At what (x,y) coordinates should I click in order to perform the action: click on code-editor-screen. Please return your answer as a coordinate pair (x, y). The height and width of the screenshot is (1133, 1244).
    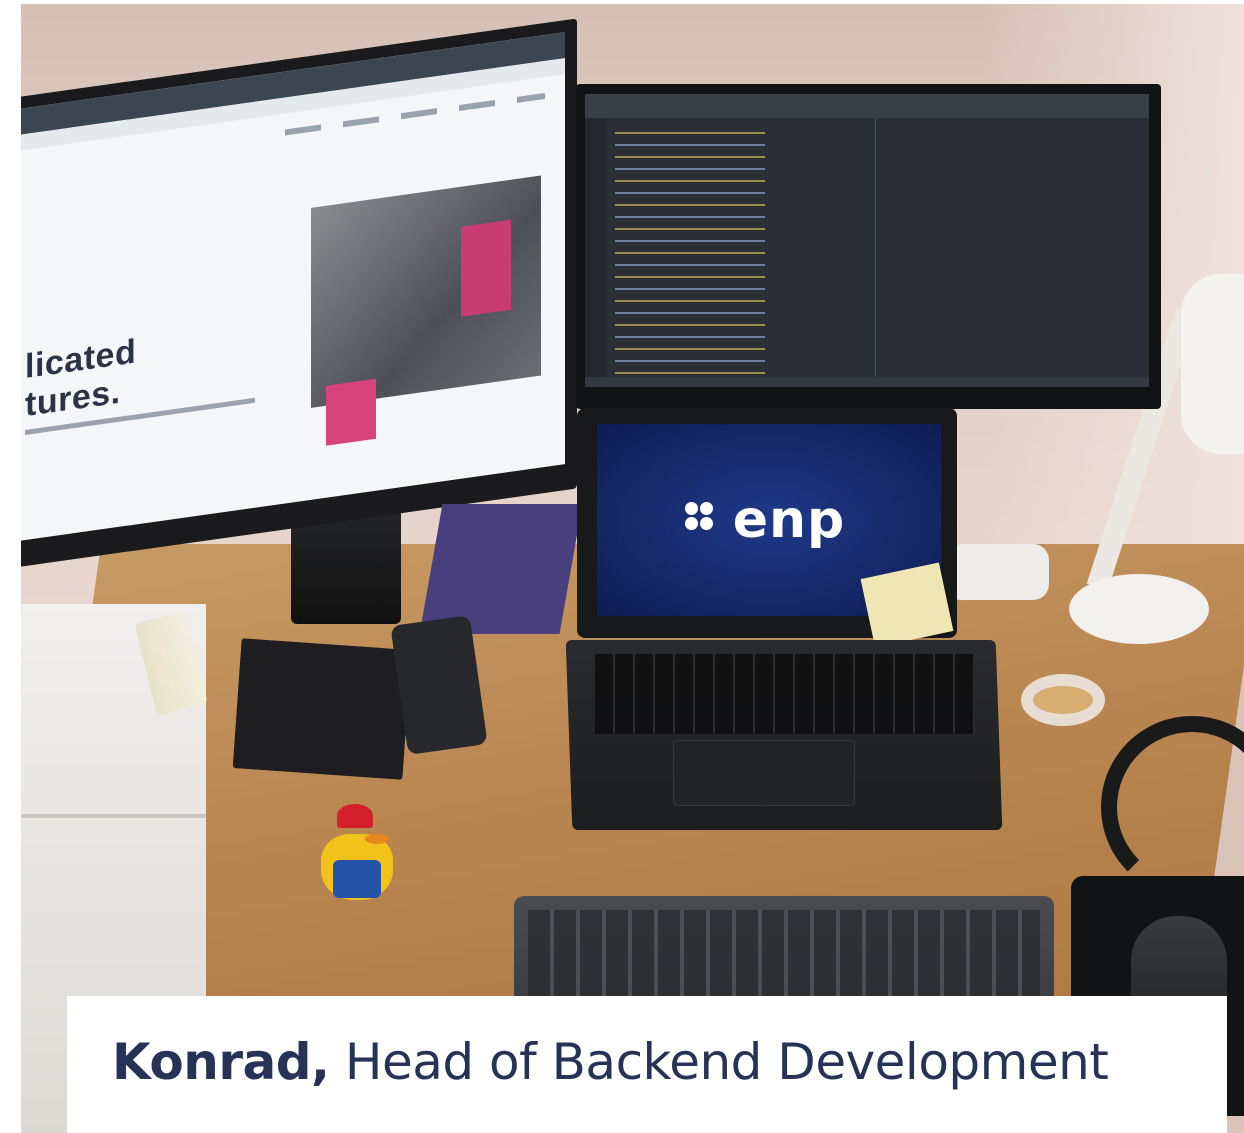
    Looking at the image, I should click on (867, 240).